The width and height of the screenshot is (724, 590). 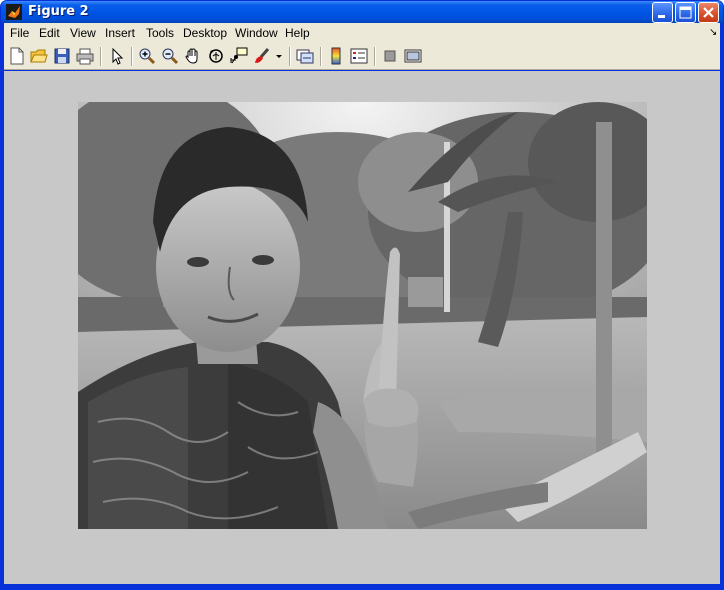 What do you see at coordinates (160, 33) in the screenshot?
I see `menu-tools: Tools` at bounding box center [160, 33].